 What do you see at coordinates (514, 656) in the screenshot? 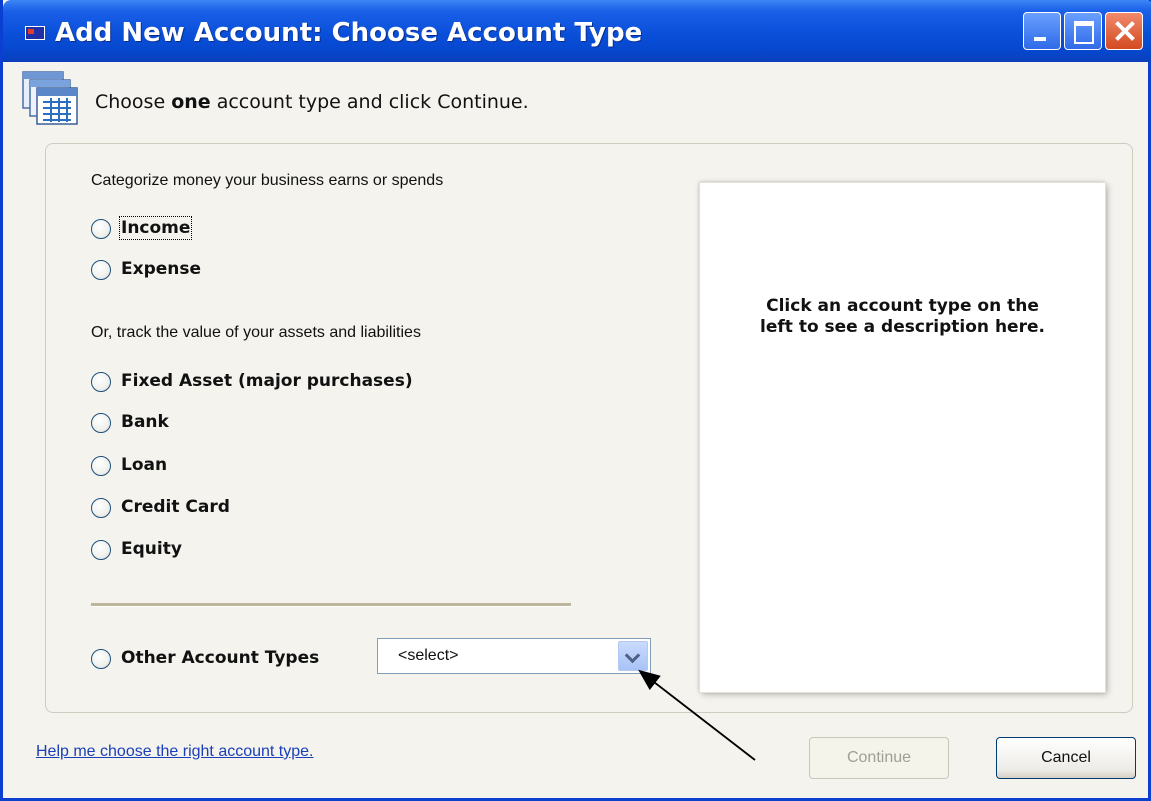
I see `other-account-type-select: <select>` at bounding box center [514, 656].